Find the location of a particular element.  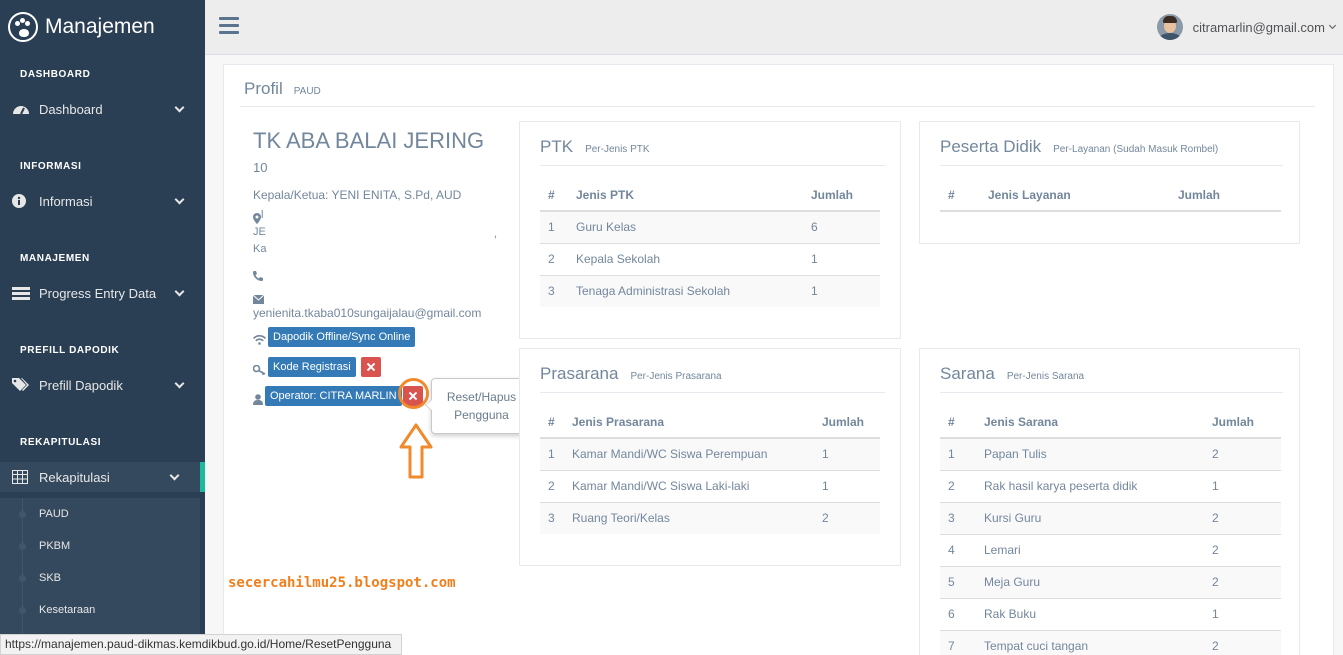

top-navbar: citramarlin@gmail.com is located at coordinates (774, 27).